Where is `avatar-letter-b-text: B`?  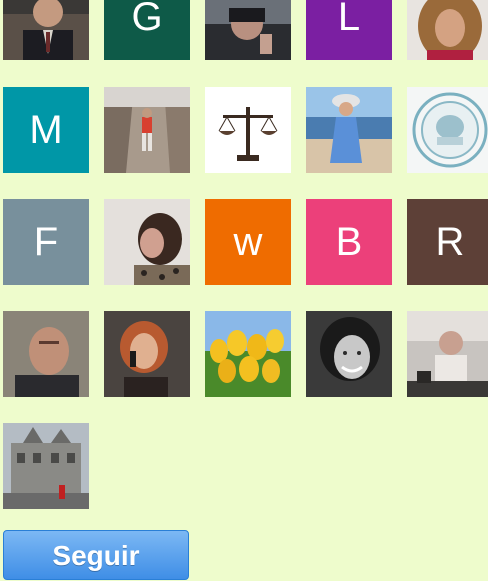
avatar-letter-b-text: B is located at coordinates (349, 241).